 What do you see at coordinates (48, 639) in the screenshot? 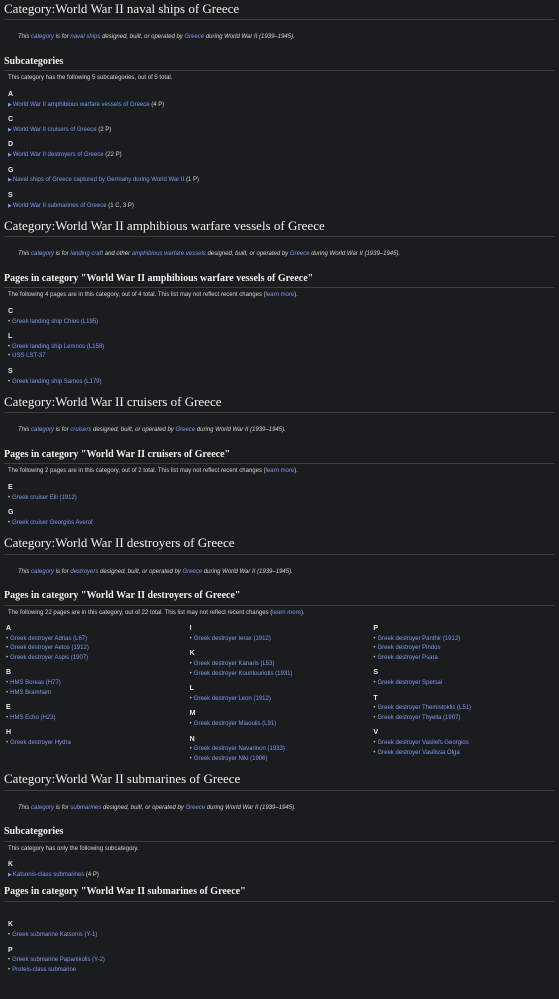
I see `page-link: Greek destroyer Adrias (L67)` at bounding box center [48, 639].